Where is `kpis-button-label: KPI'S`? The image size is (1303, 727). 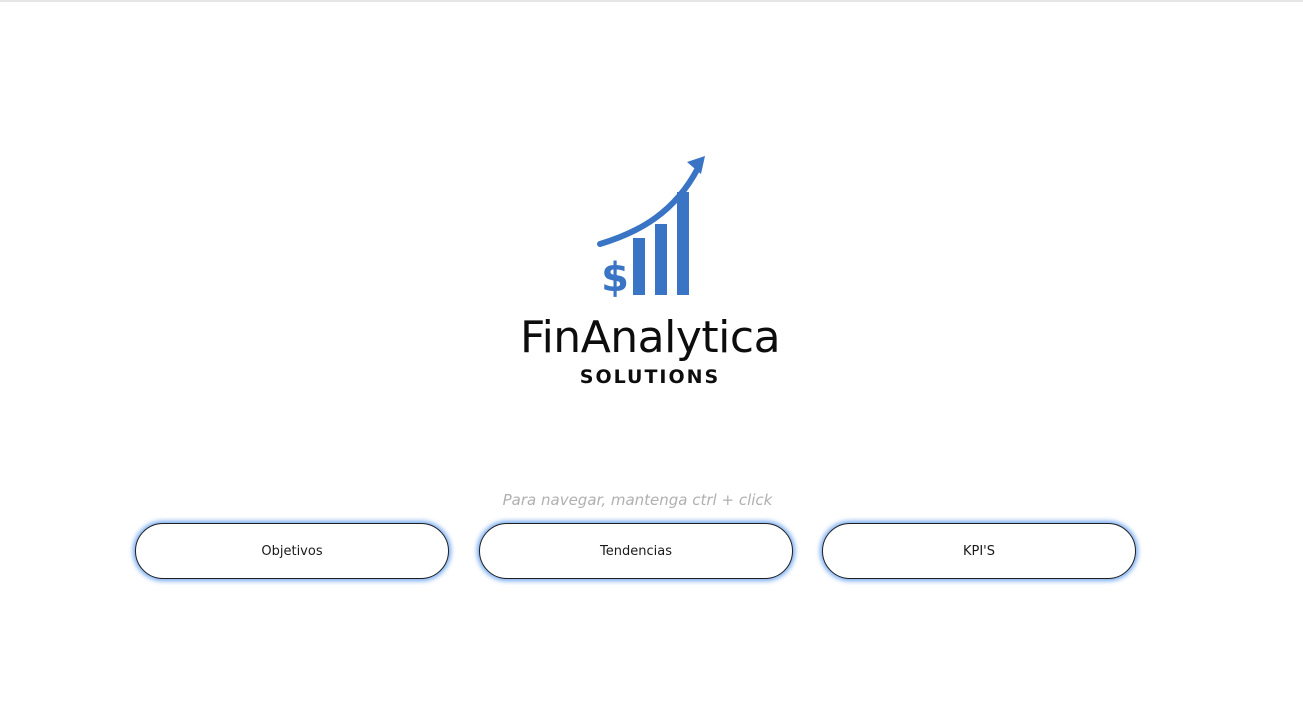
kpis-button-label: KPI'S is located at coordinates (979, 551).